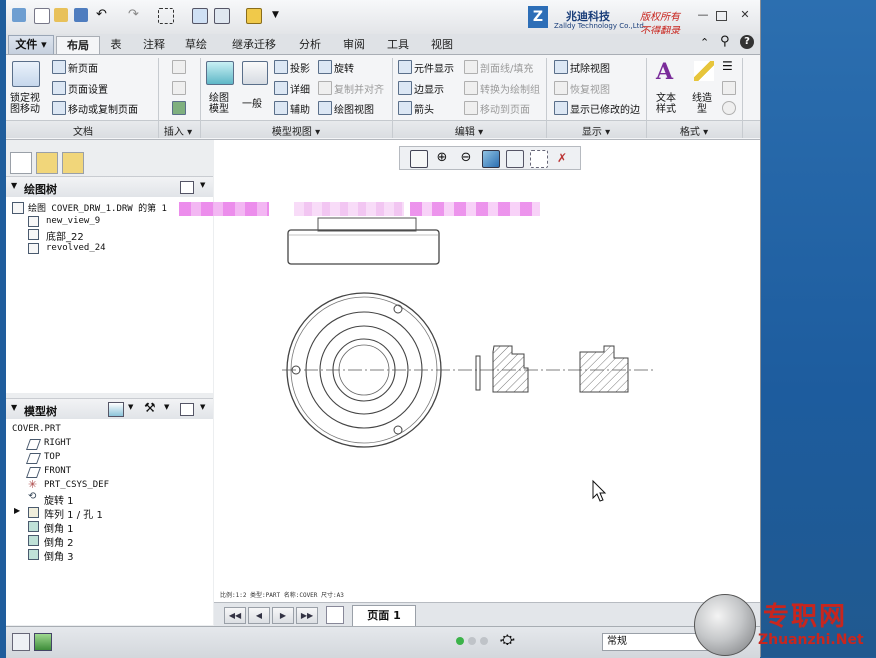  What do you see at coordinates (721, 16) in the screenshot?
I see `maximize-button` at bounding box center [721, 16].